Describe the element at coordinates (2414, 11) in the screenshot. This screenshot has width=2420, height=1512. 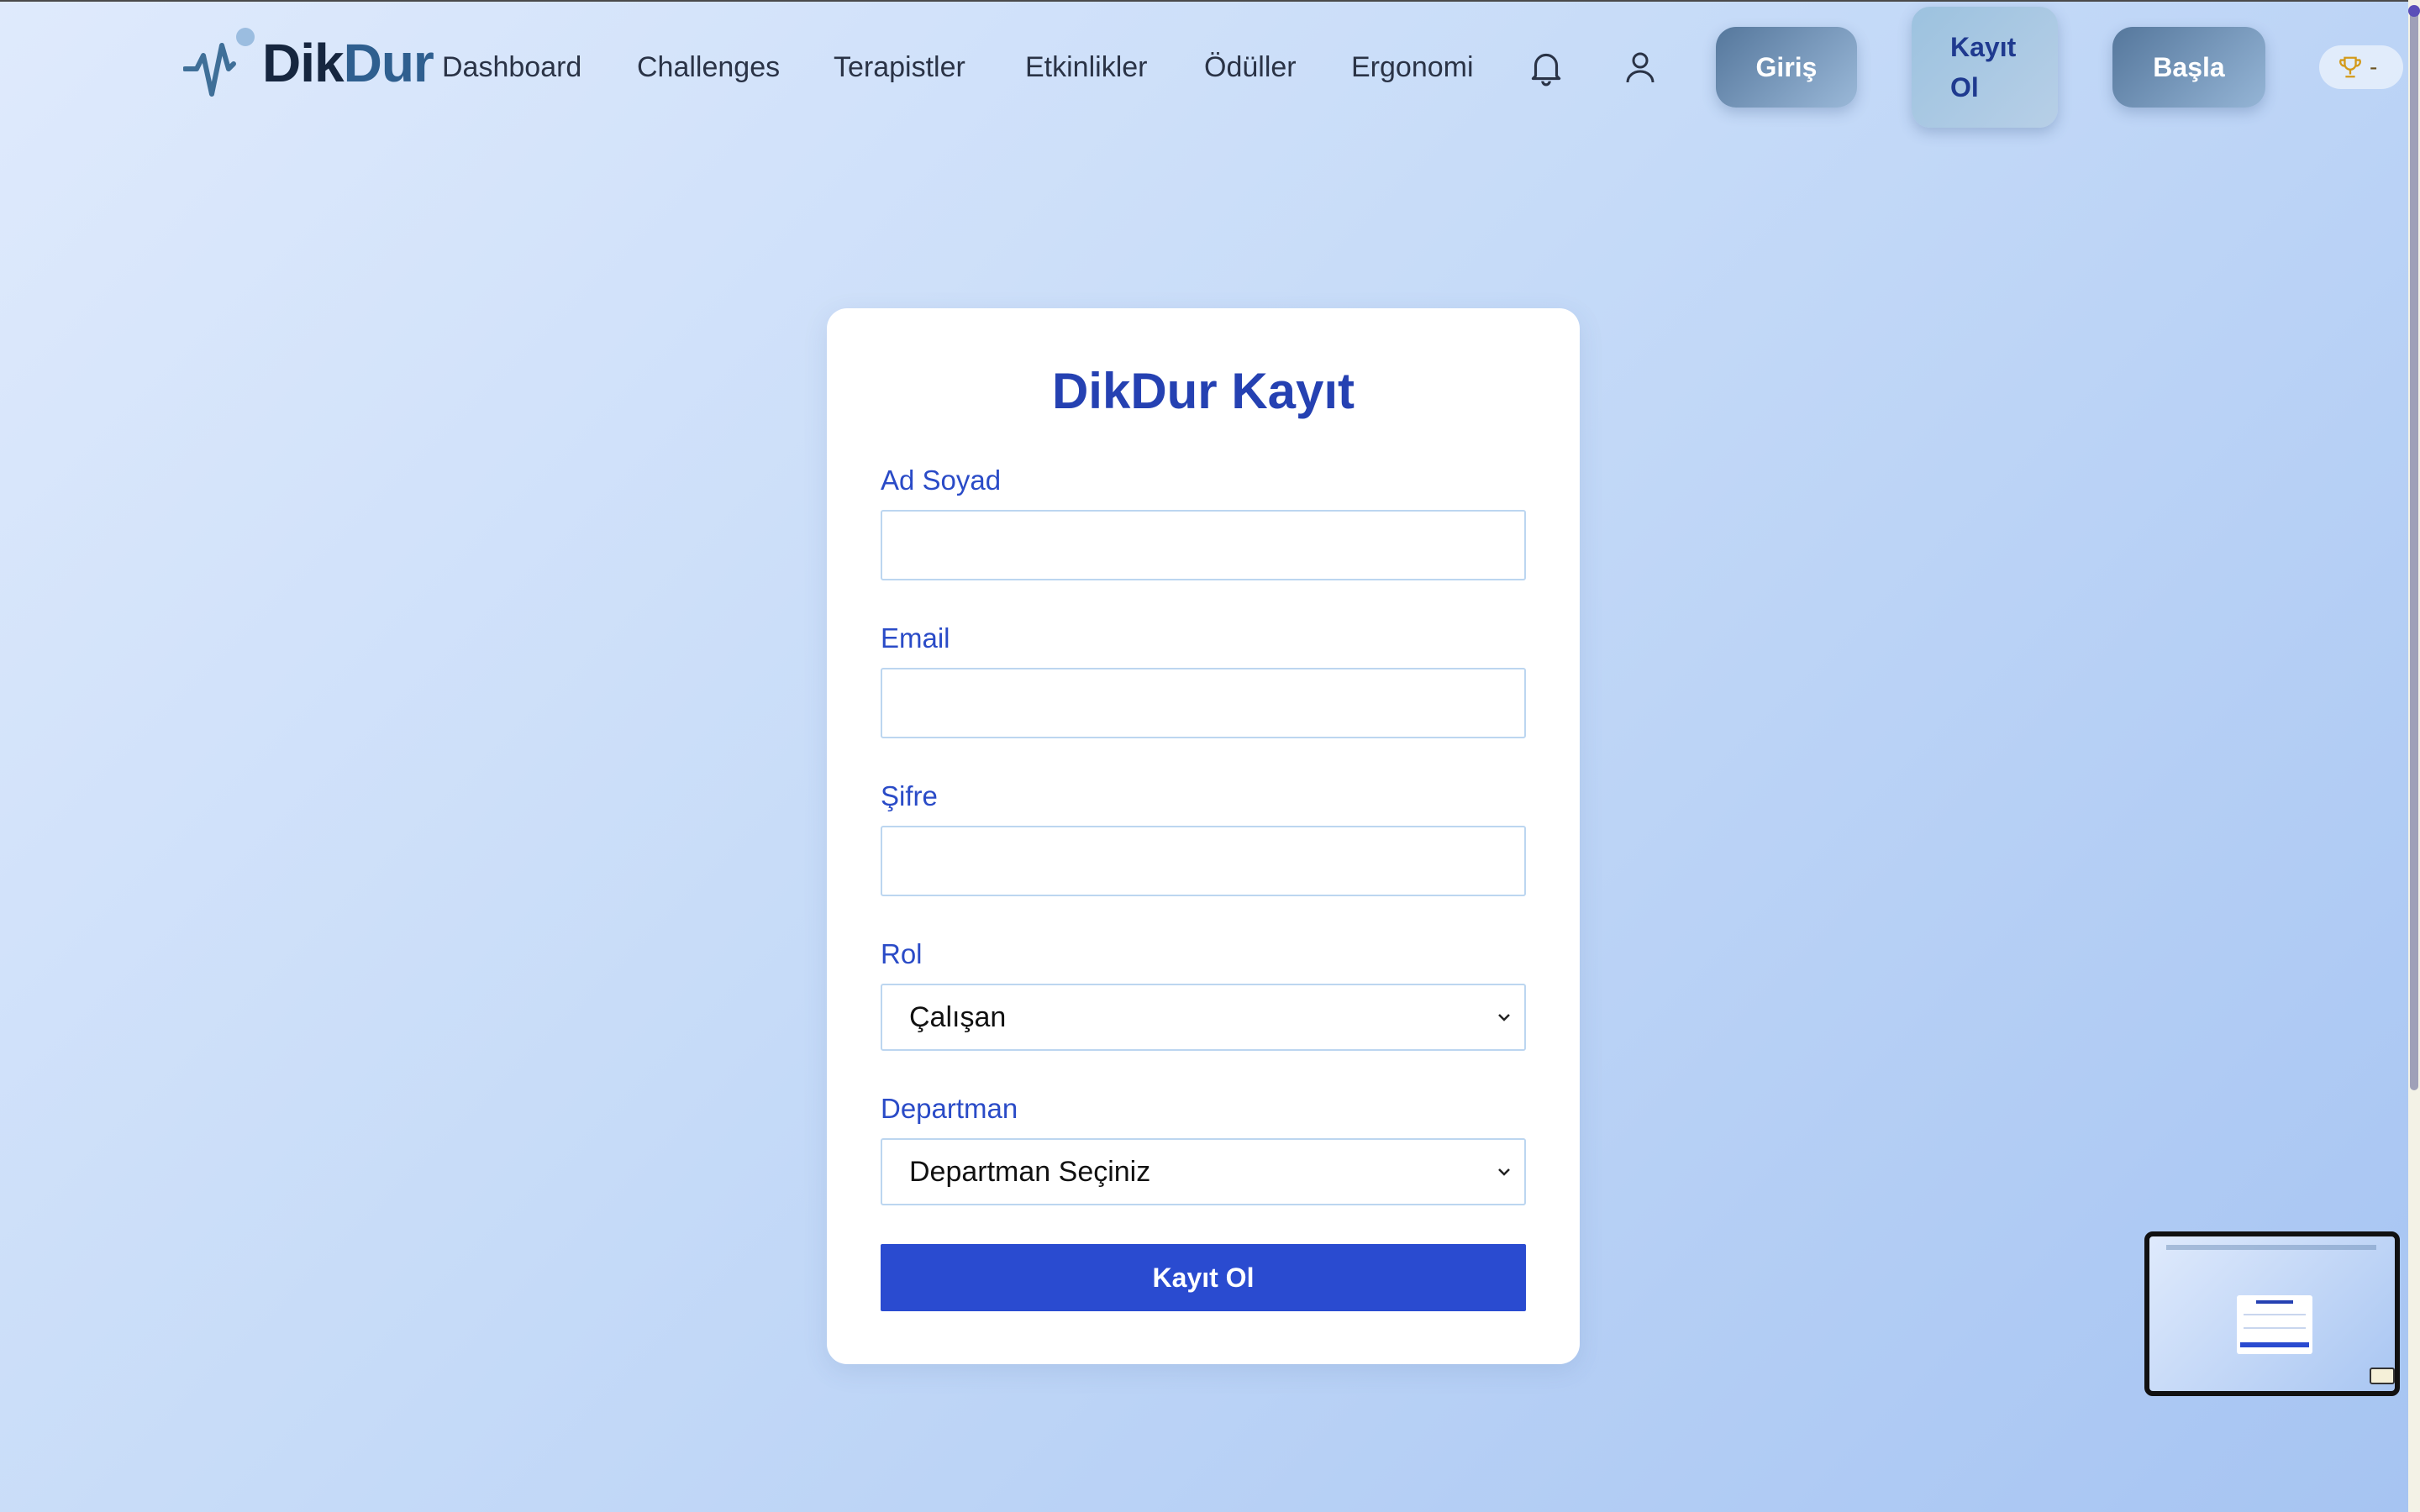
I see `scroll-indicator` at that location.